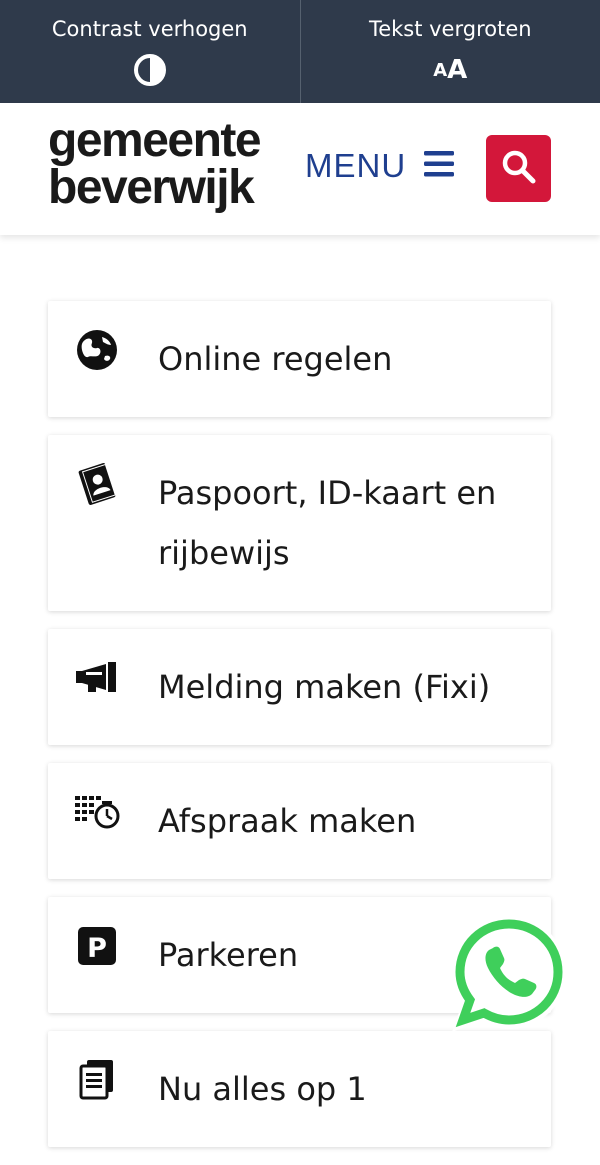 The image size is (600, 1165). I want to click on hamburger-icon, so click(439, 166).